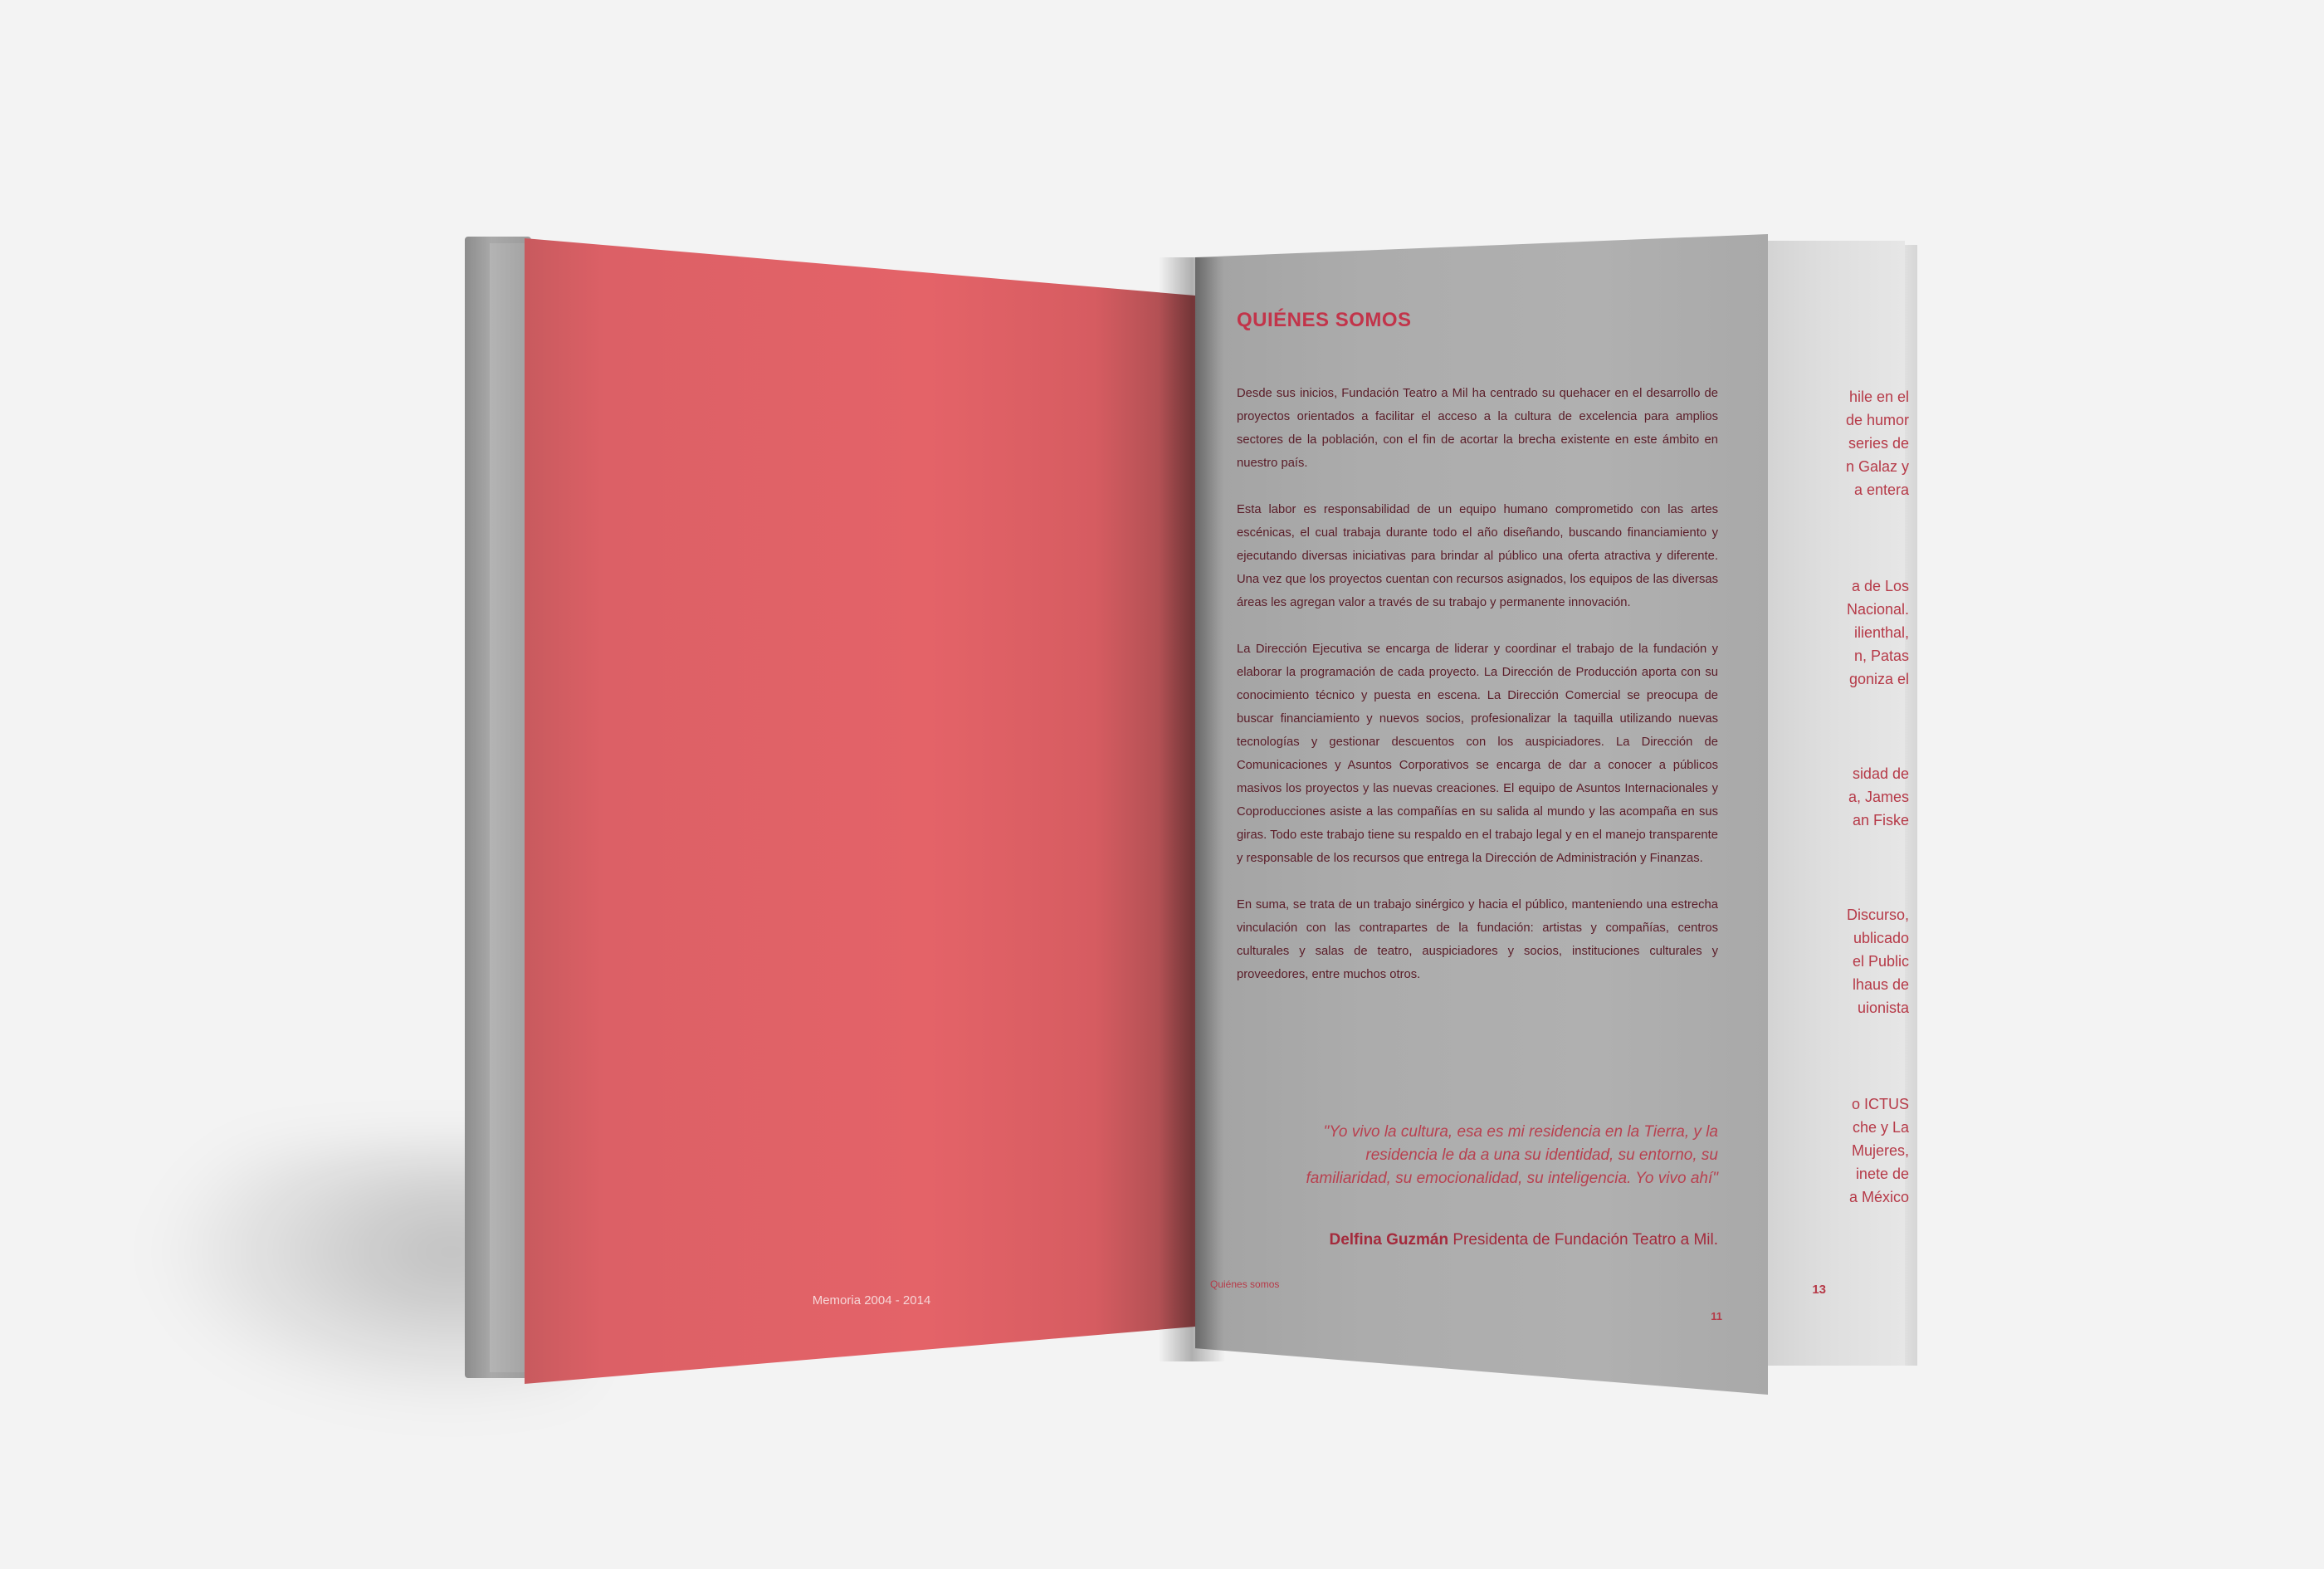 Image resolution: width=2324 pixels, height=1569 pixels. I want to click on page-title: QUIÉNES SOMOS, so click(1324, 320).